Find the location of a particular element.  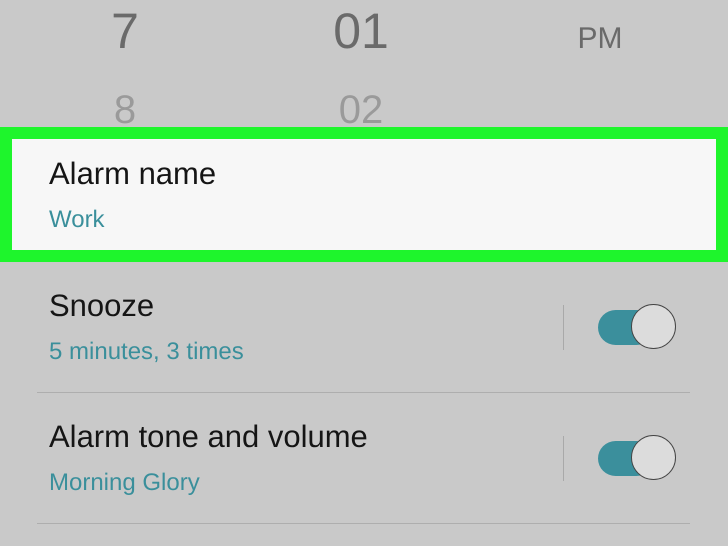

picker-value: 7 is located at coordinates (125, 30).